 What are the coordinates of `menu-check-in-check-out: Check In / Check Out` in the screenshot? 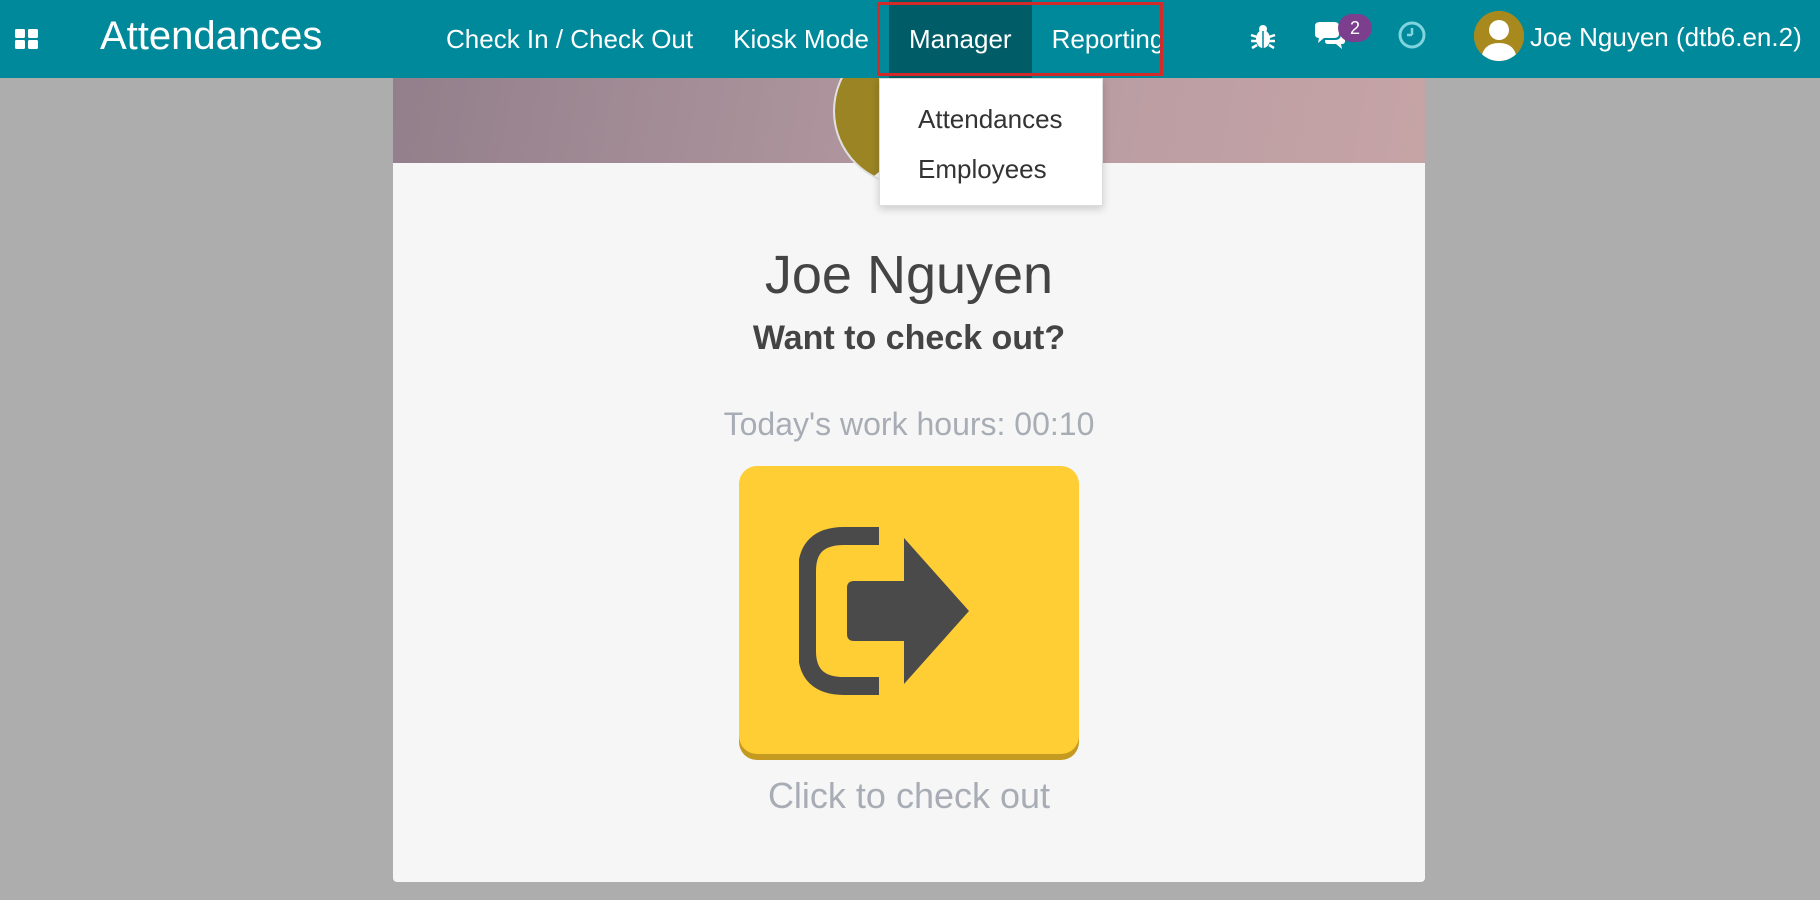 It's located at (569, 39).